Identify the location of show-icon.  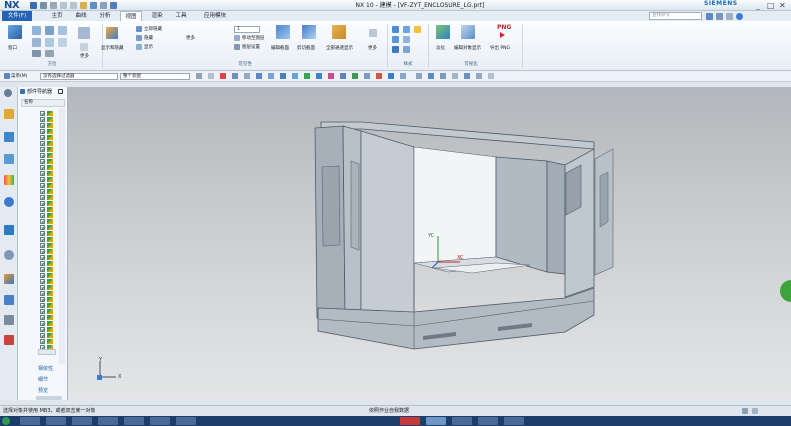
(139, 47).